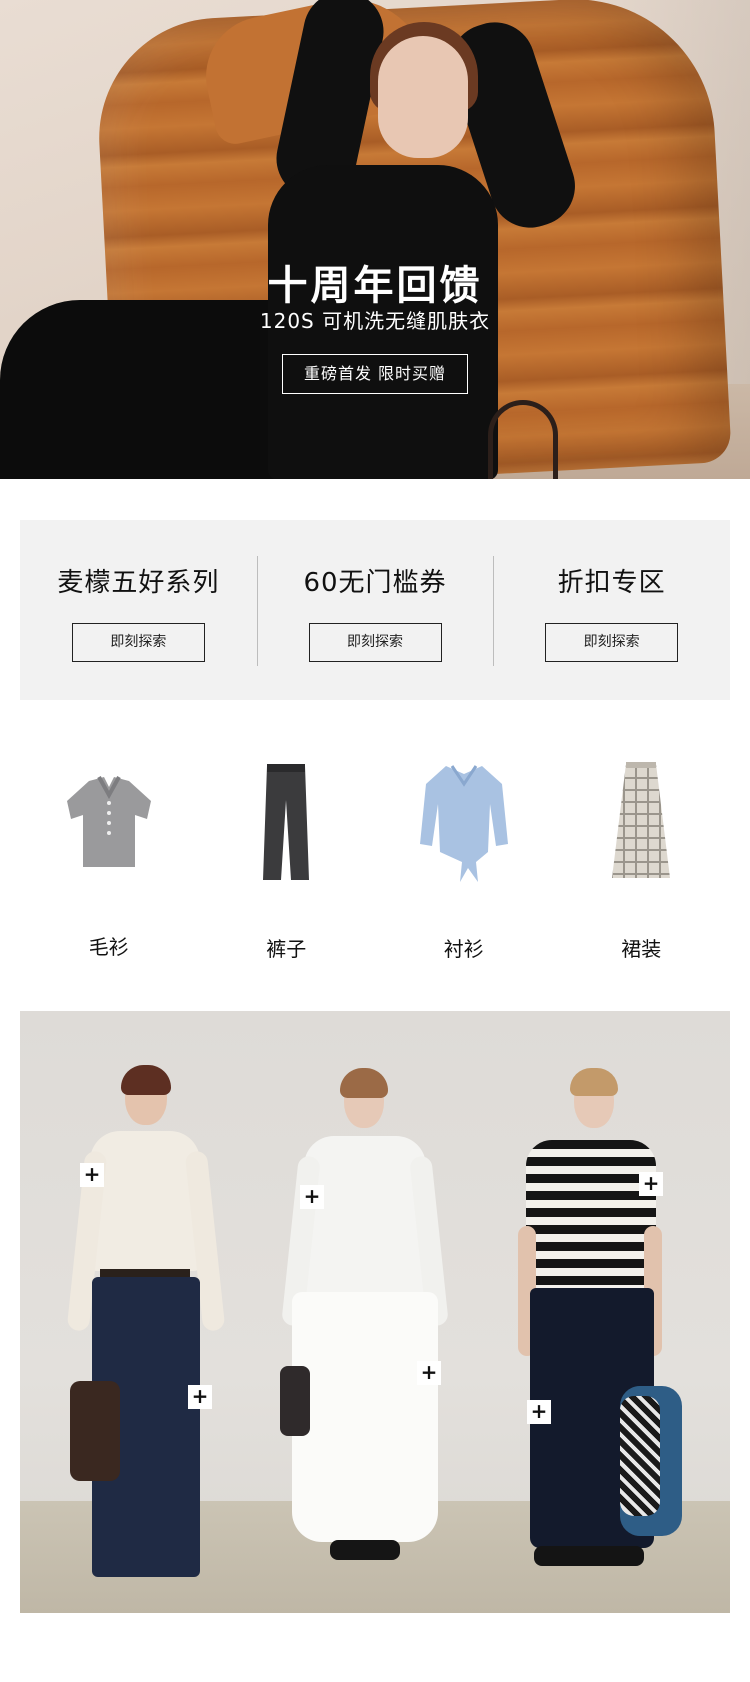  Describe the element at coordinates (375, 583) in the screenshot. I see `promo-title: 60无门槛券` at that location.